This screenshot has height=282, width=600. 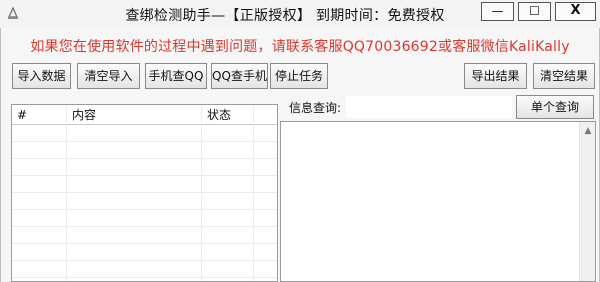 I want to click on import-data-button: 导入数据, so click(x=41, y=76).